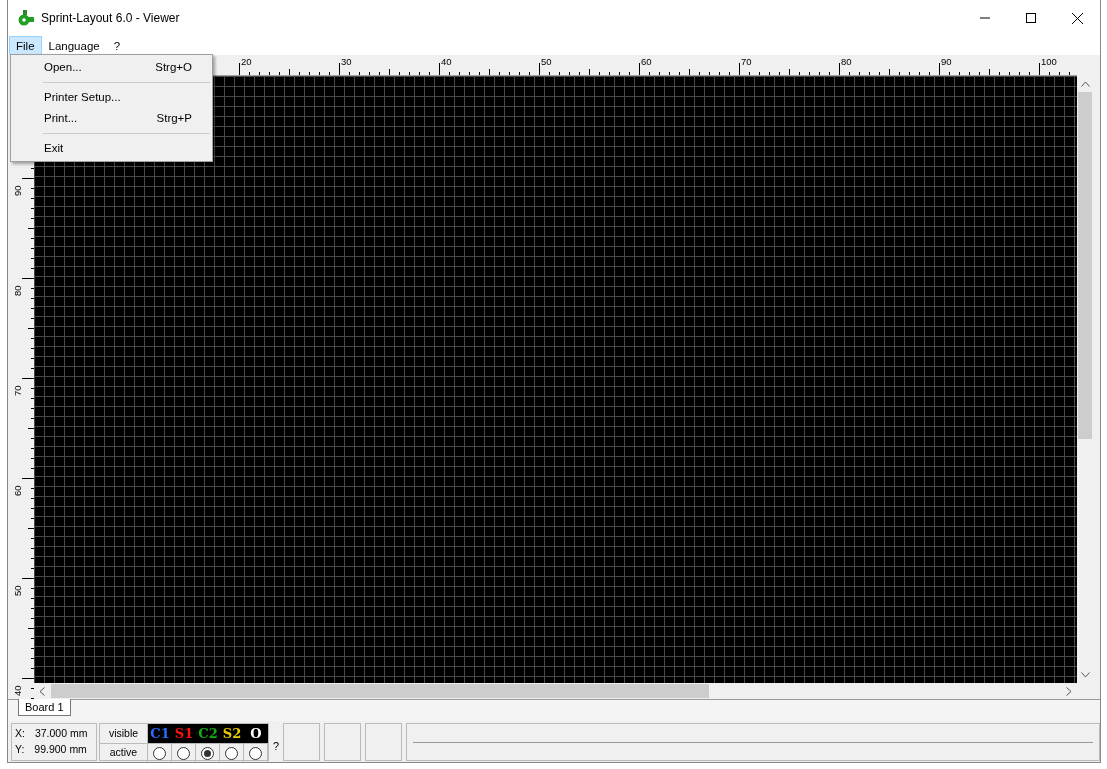  What do you see at coordinates (111, 67) in the screenshot?
I see `menu-item: Open... Strg+O` at bounding box center [111, 67].